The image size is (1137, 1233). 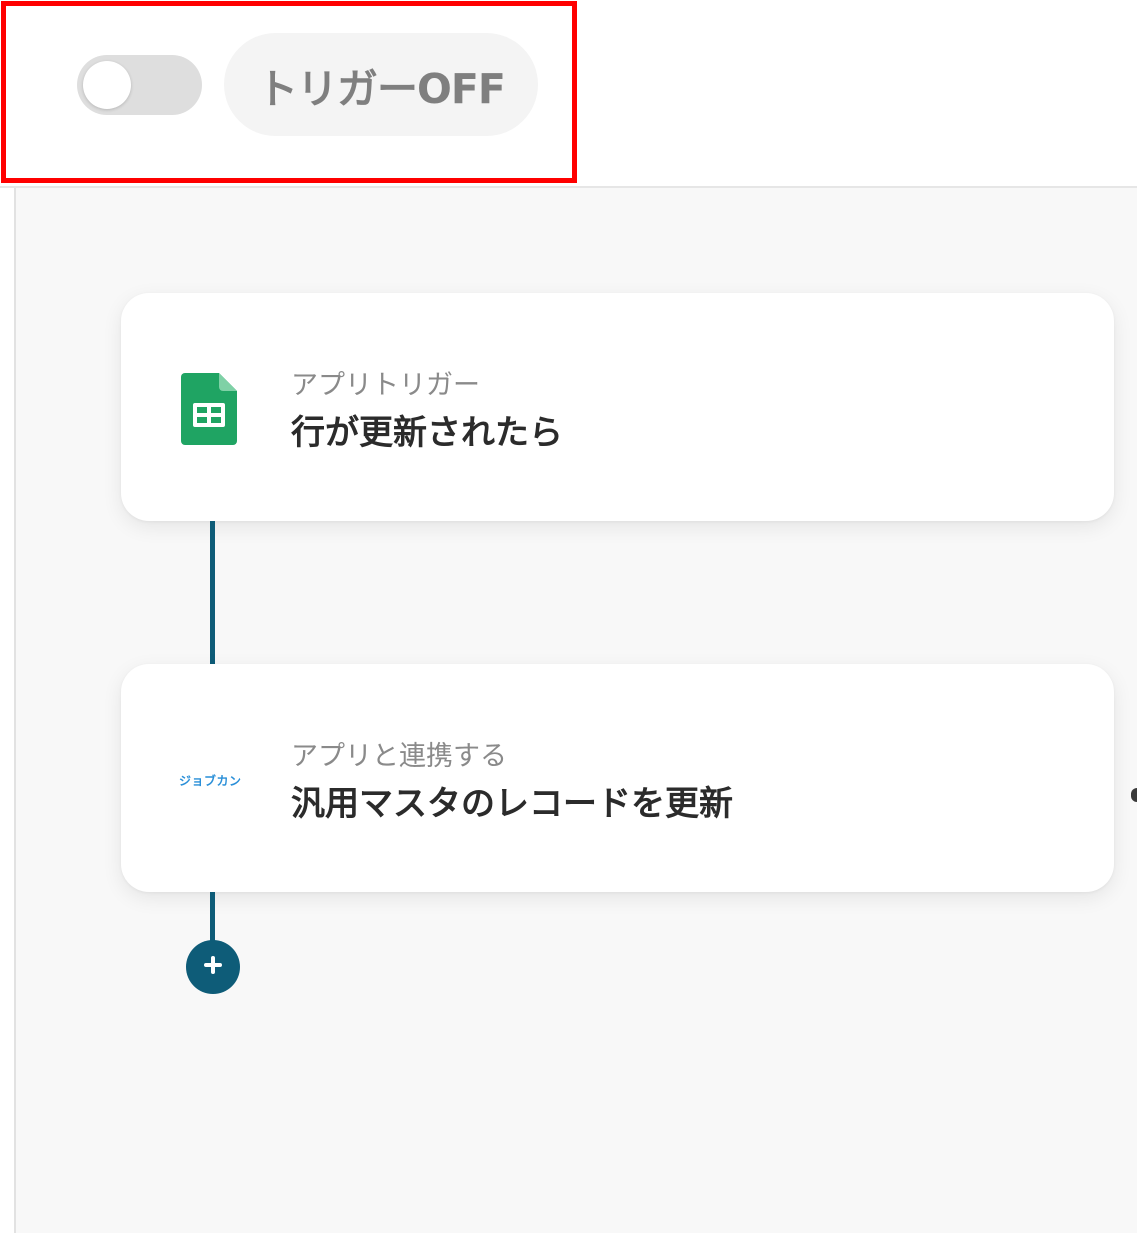 I want to click on step-type-label: アプリトリガー, so click(x=385, y=385).